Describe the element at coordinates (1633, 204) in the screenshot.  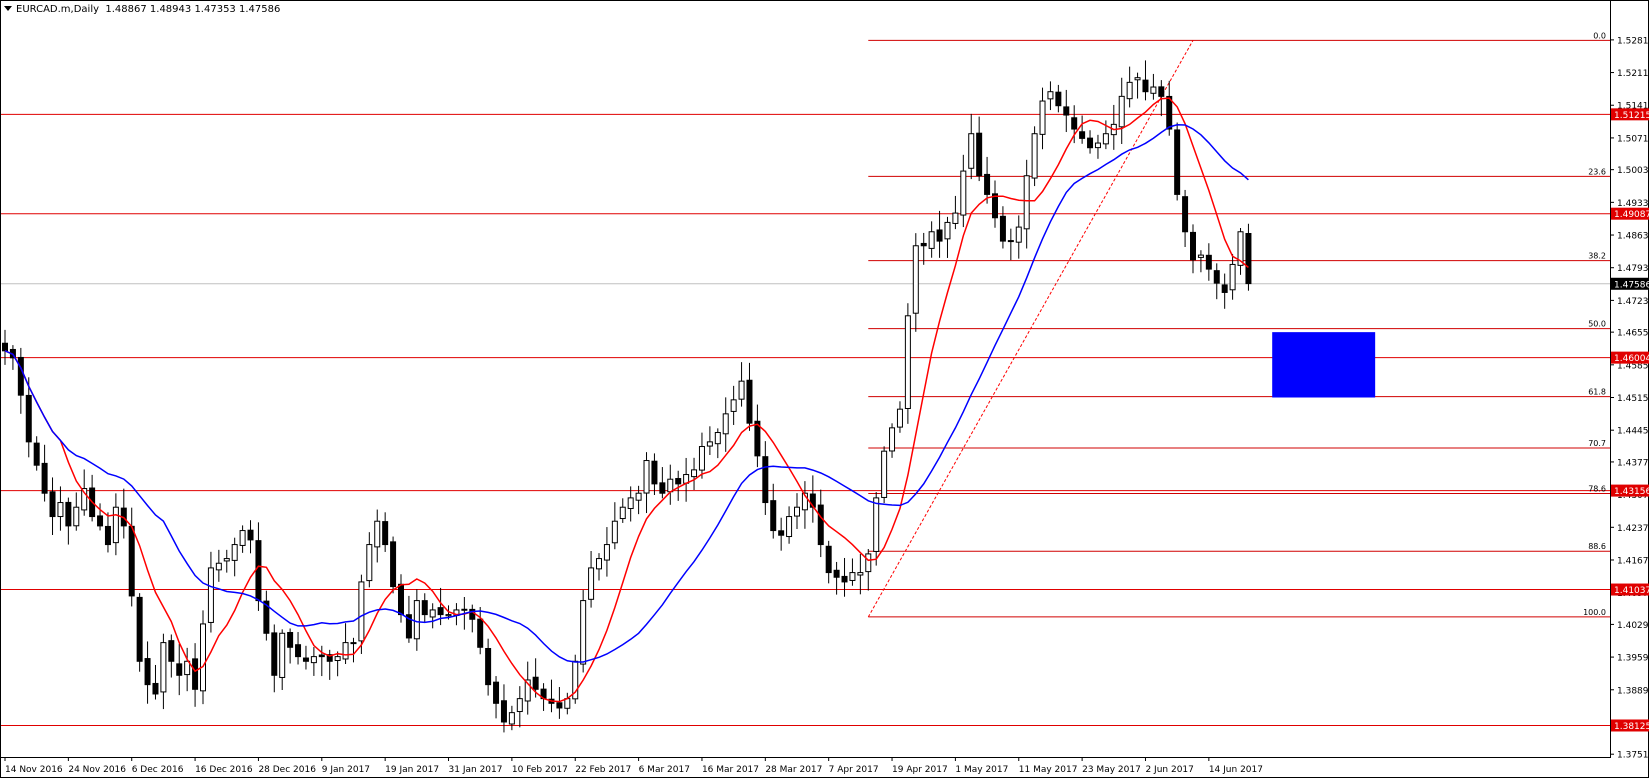
I see `price-tick-label: 1.49330` at that location.